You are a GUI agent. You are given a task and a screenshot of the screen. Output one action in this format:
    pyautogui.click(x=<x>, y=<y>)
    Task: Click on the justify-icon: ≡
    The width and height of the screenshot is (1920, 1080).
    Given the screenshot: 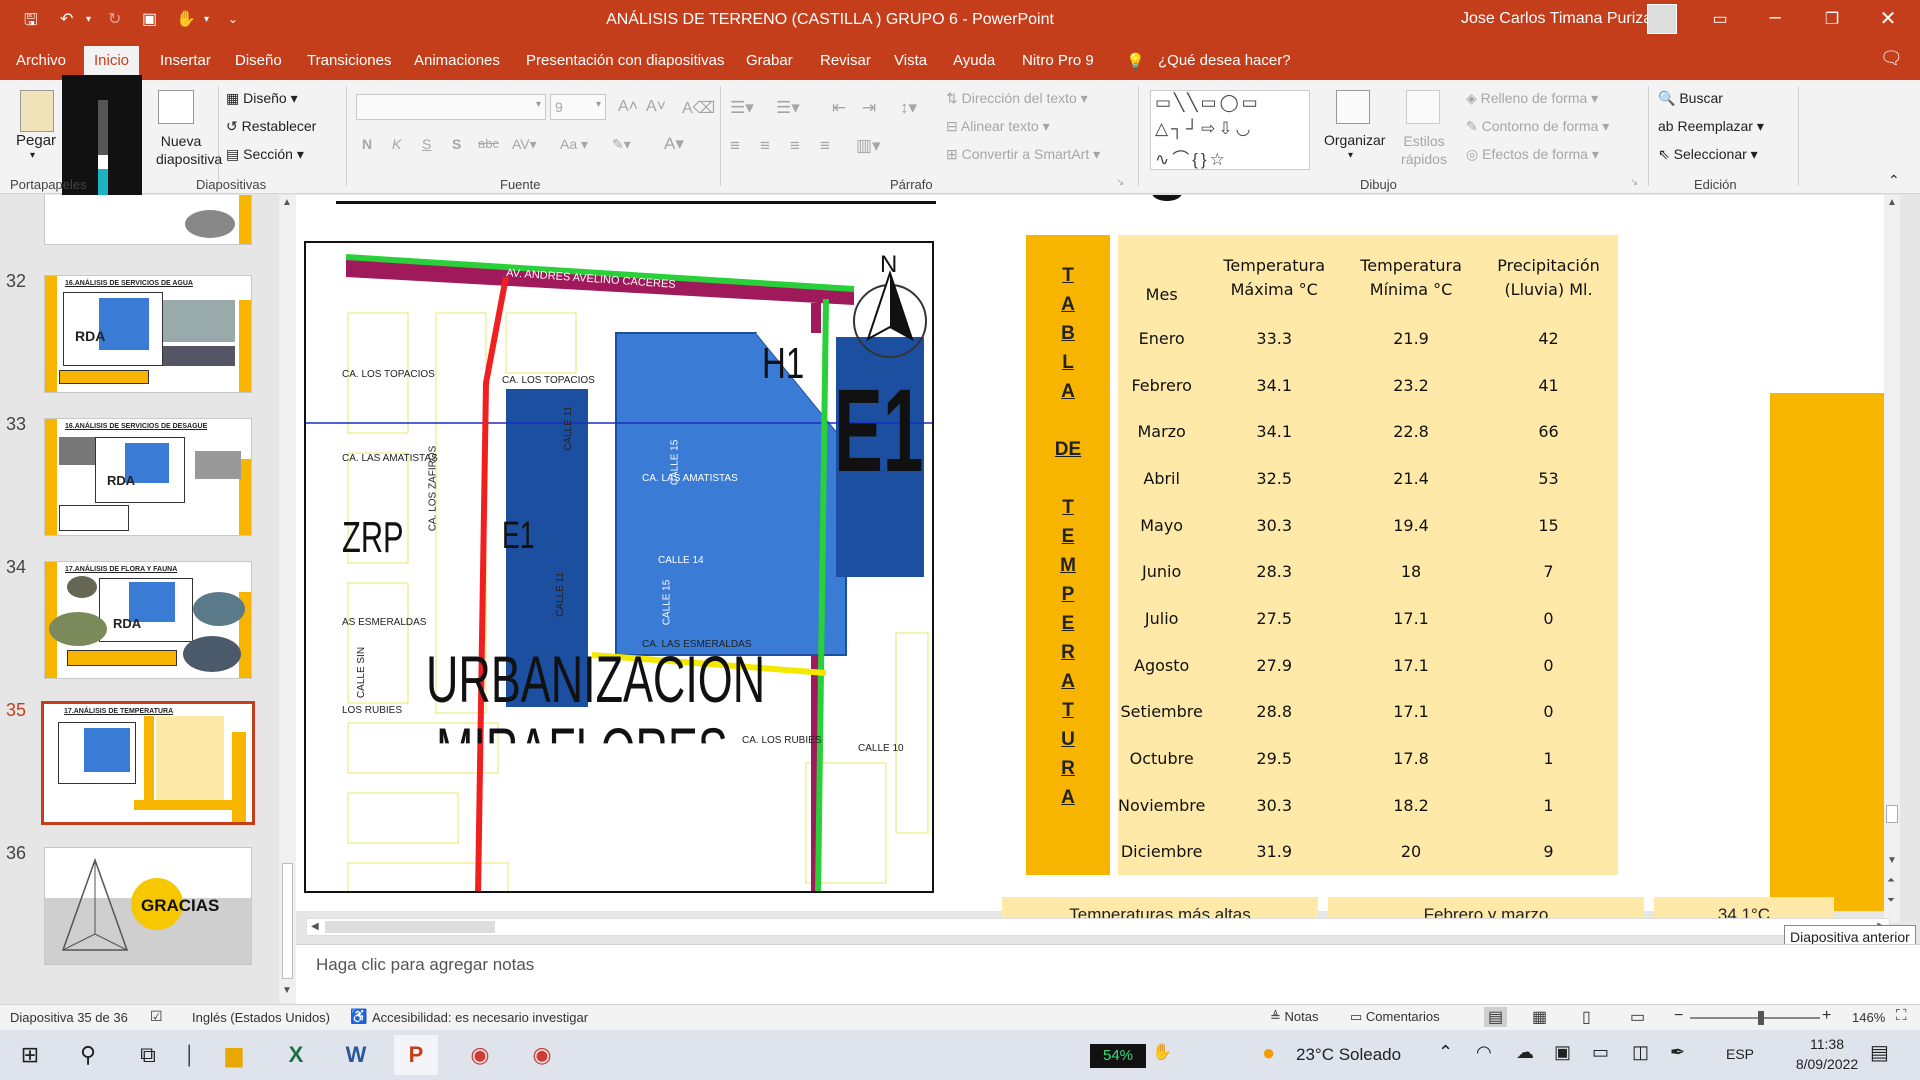 What is the action you would take?
    pyautogui.click(x=825, y=146)
    